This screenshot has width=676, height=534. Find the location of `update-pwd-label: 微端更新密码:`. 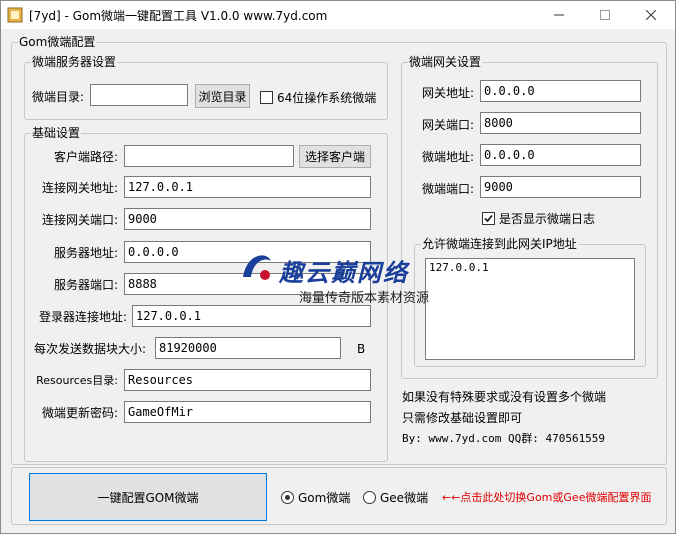

update-pwd-label: 微端更新密码: is located at coordinates (79, 413).